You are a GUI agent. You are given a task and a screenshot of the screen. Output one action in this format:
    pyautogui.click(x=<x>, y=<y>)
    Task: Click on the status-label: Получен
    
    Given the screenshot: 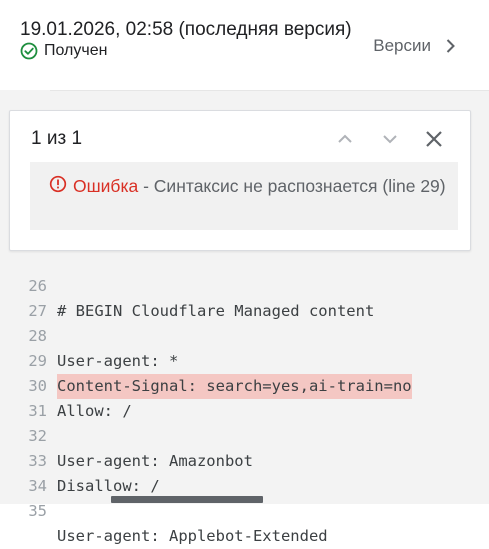 What is the action you would take?
    pyautogui.click(x=76, y=50)
    